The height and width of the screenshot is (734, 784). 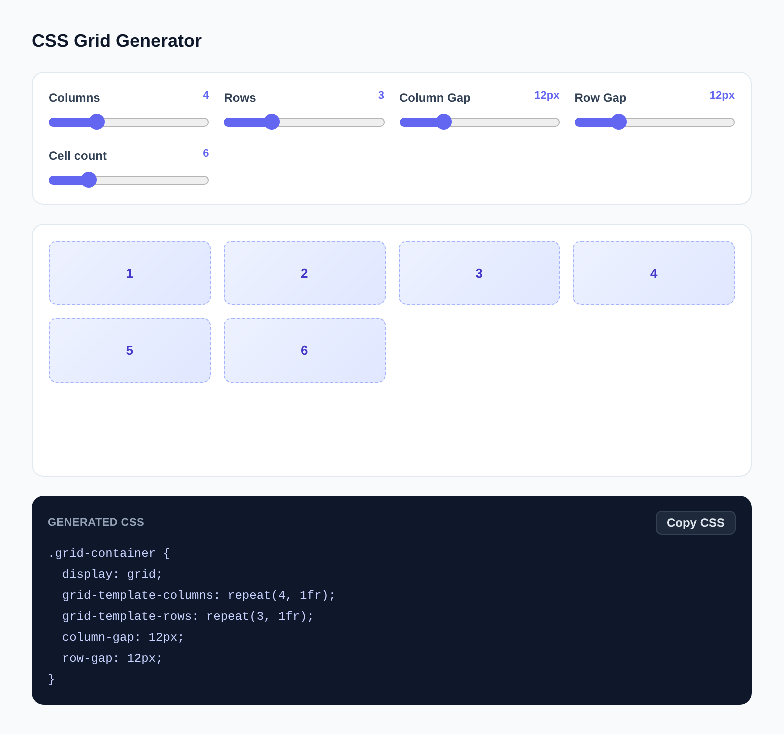 What do you see at coordinates (305, 273) in the screenshot?
I see `grid-cell: 2` at bounding box center [305, 273].